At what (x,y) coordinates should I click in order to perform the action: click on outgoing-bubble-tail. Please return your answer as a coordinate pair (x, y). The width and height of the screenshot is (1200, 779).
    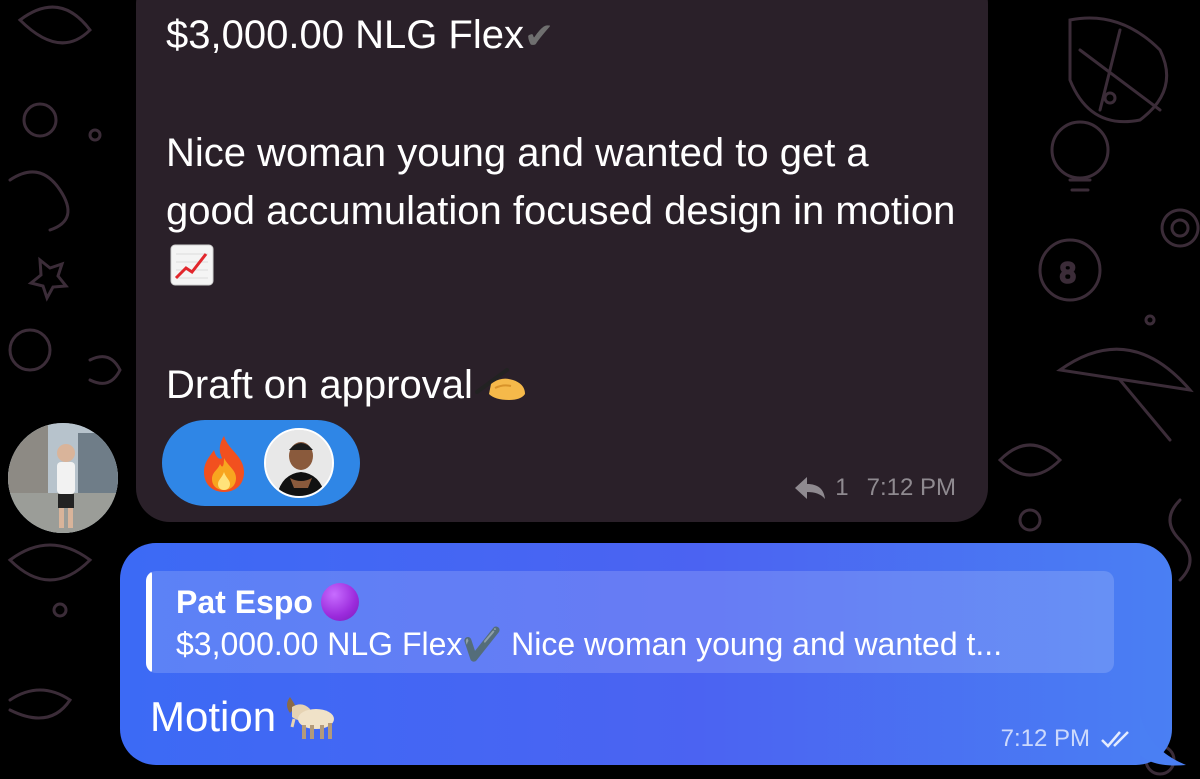
    Looking at the image, I should click on (1163, 740).